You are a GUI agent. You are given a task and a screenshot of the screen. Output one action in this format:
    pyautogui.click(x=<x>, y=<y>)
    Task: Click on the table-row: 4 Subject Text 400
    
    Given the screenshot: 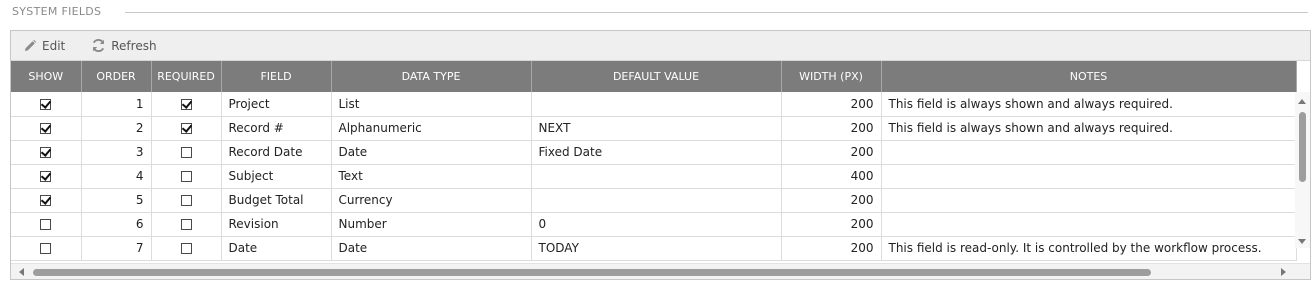 What is the action you would take?
    pyautogui.click(x=654, y=176)
    